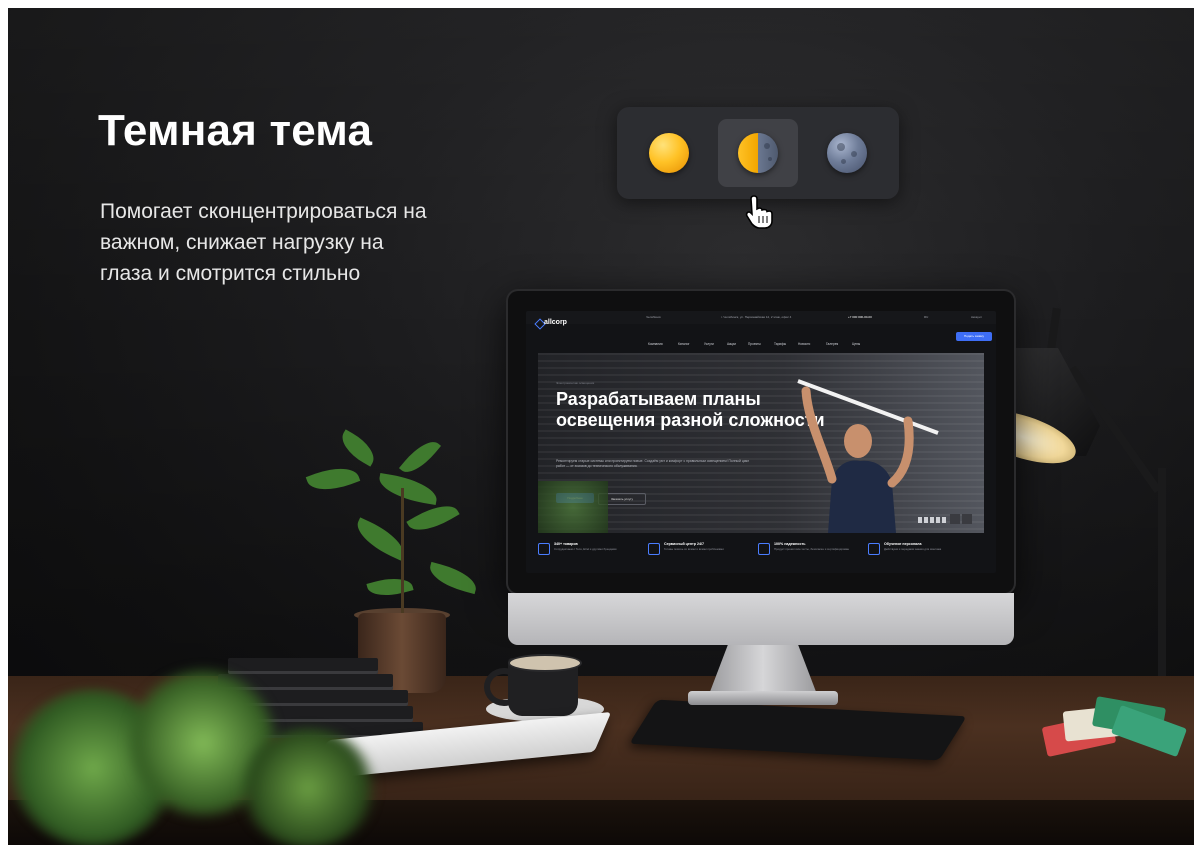 This screenshot has width=1201, height=845. Describe the element at coordinates (684, 344) in the screenshot. I see `nav-item: Каталог` at that location.